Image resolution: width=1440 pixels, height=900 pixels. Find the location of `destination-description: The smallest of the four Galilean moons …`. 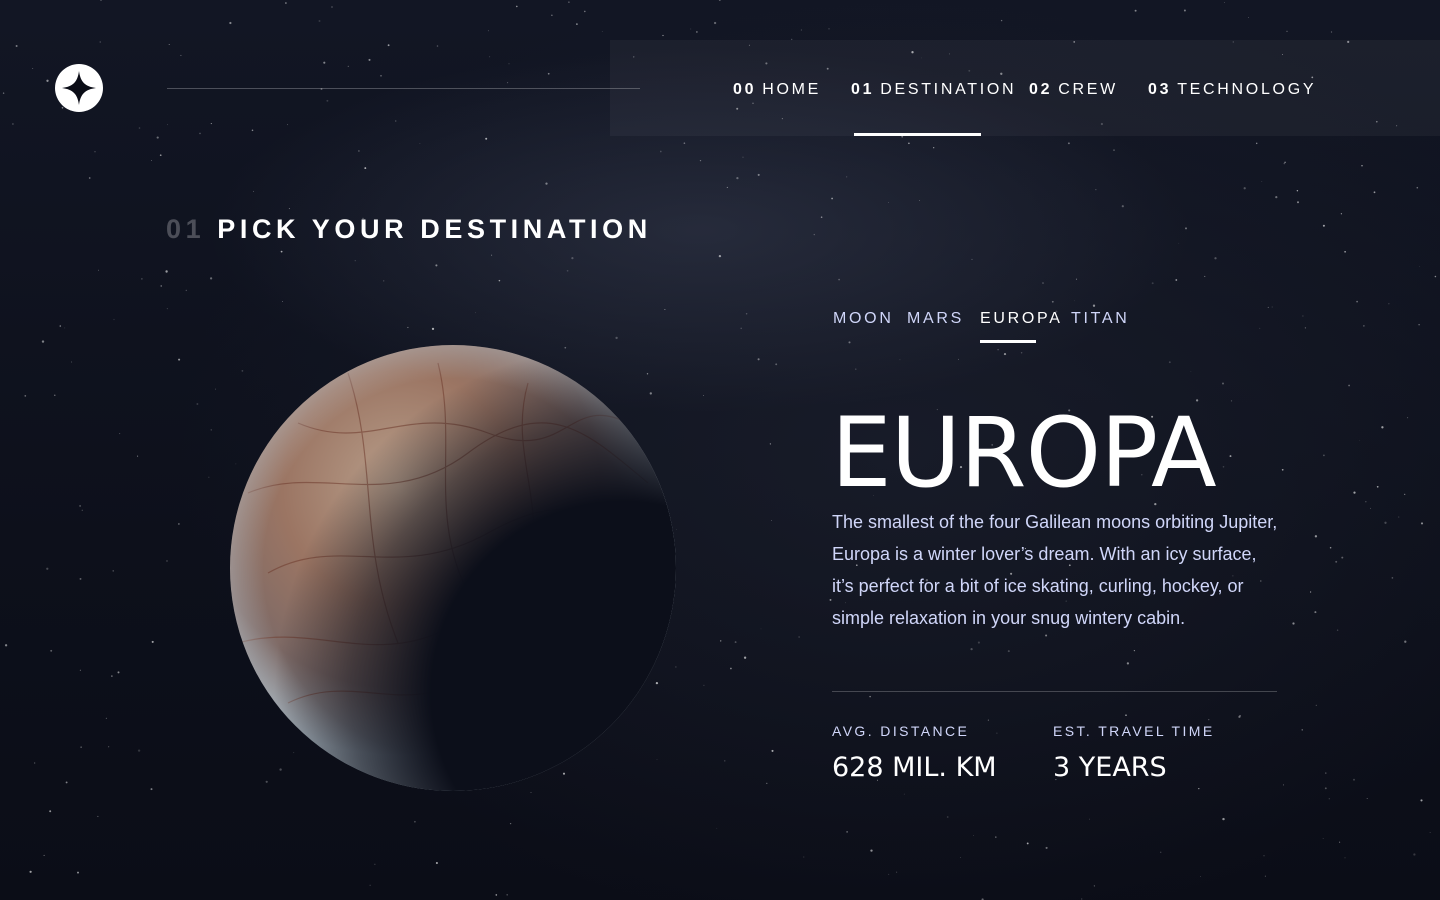

destination-description: The smallest of the four Galilean moons … is located at coordinates (1055, 570).